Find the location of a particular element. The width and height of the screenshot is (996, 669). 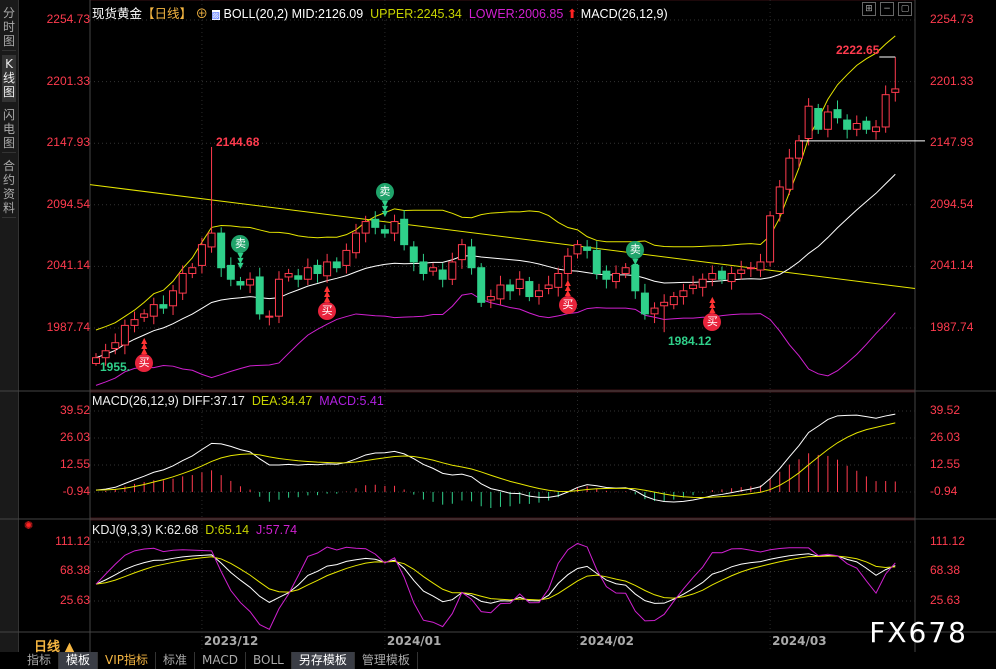

low-label: 1984.12 is located at coordinates (690, 341).